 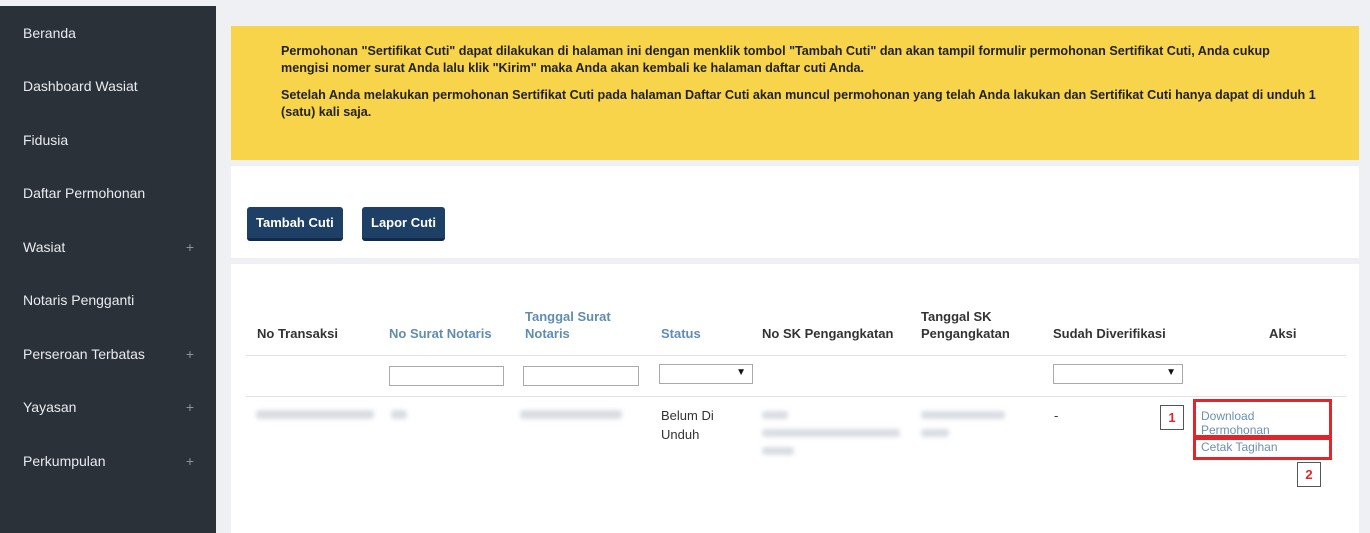 I want to click on diverifikasi-filter-select: ▼, so click(x=1118, y=374).